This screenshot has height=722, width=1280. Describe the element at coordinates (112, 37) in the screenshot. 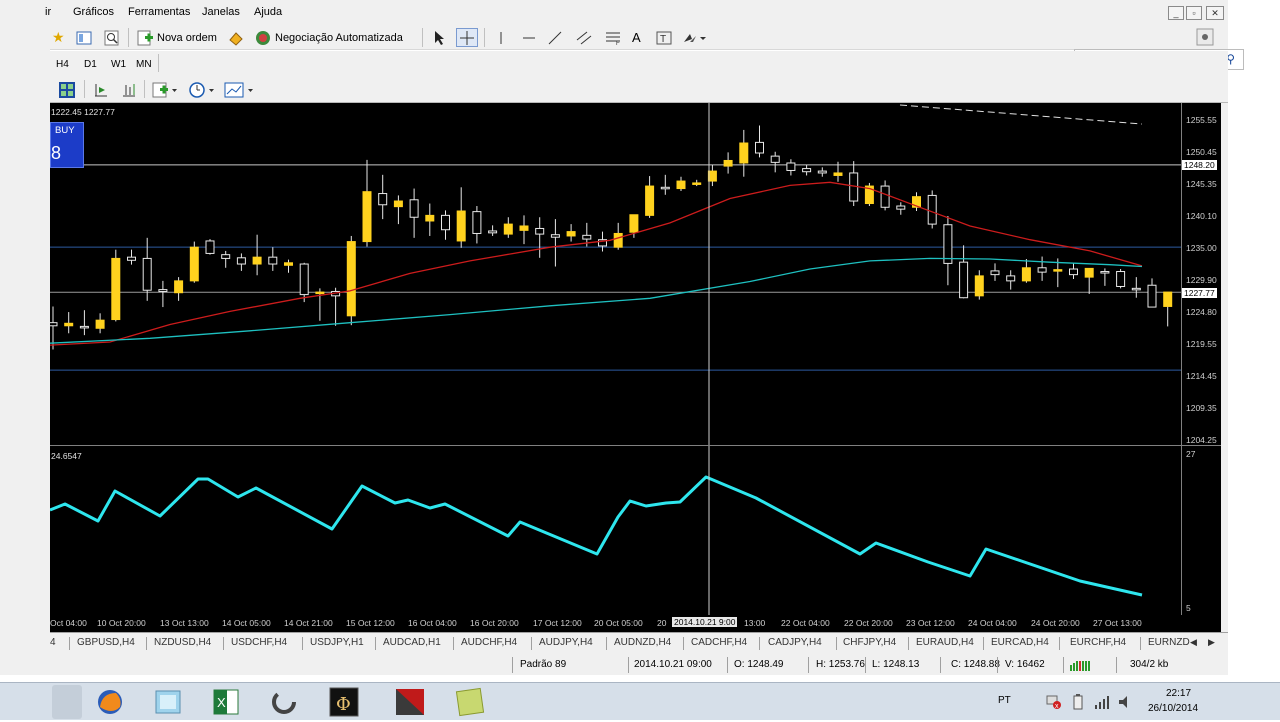

I see `zoom-icon` at that location.